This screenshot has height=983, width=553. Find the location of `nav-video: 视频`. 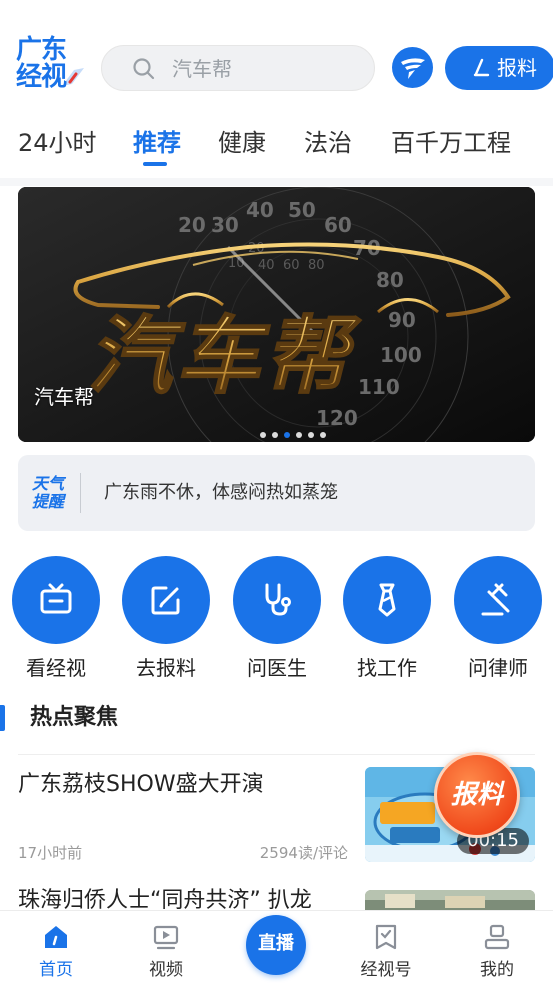

nav-video: 视频 is located at coordinates (166, 947).